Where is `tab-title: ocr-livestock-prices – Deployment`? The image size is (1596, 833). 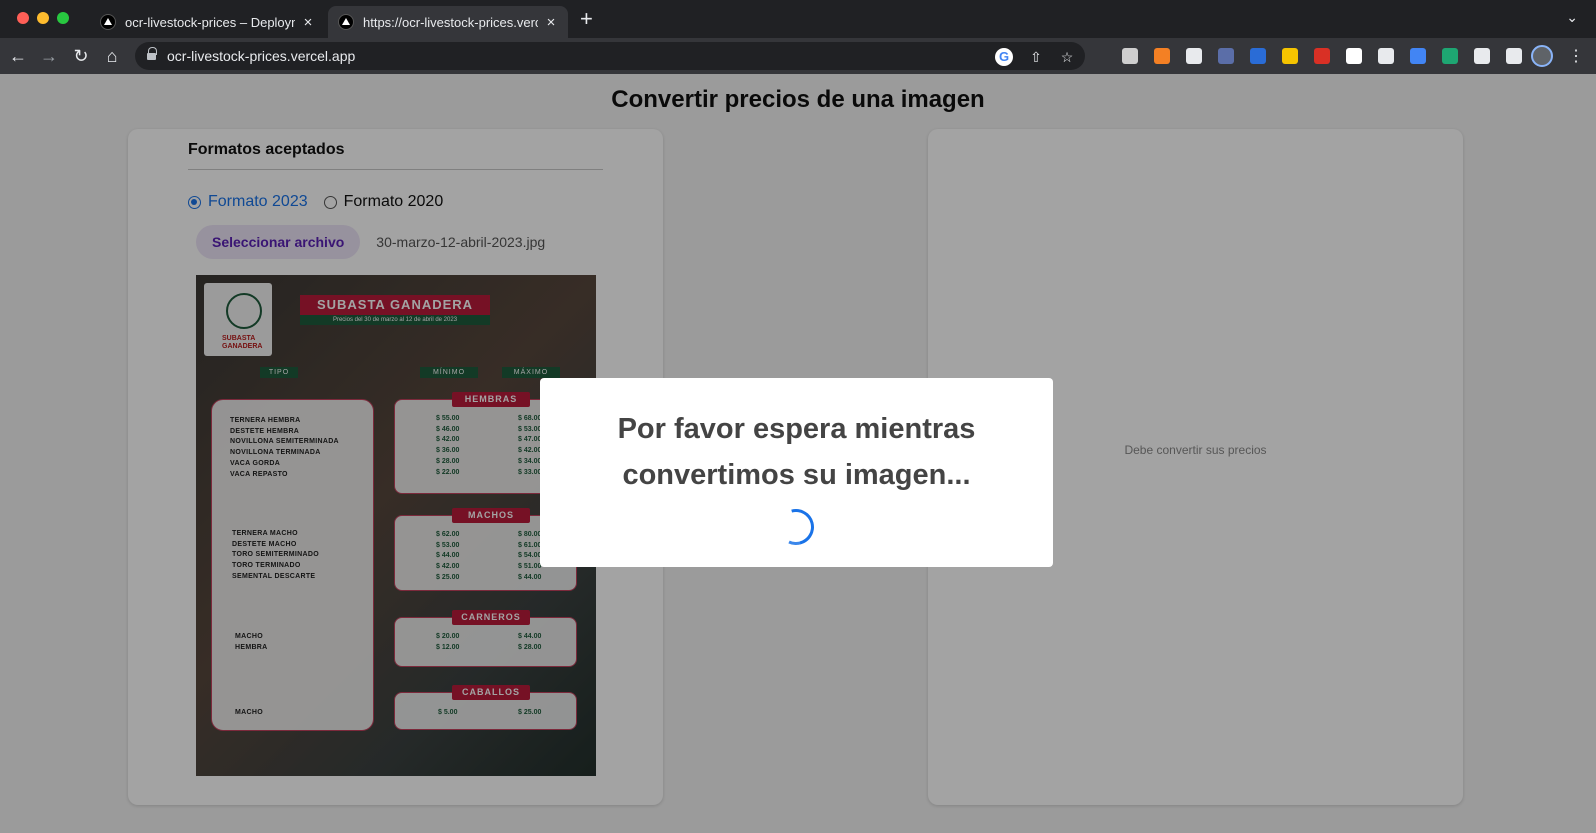
tab-title: ocr-livestock-prices – Deployment is located at coordinates (210, 22).